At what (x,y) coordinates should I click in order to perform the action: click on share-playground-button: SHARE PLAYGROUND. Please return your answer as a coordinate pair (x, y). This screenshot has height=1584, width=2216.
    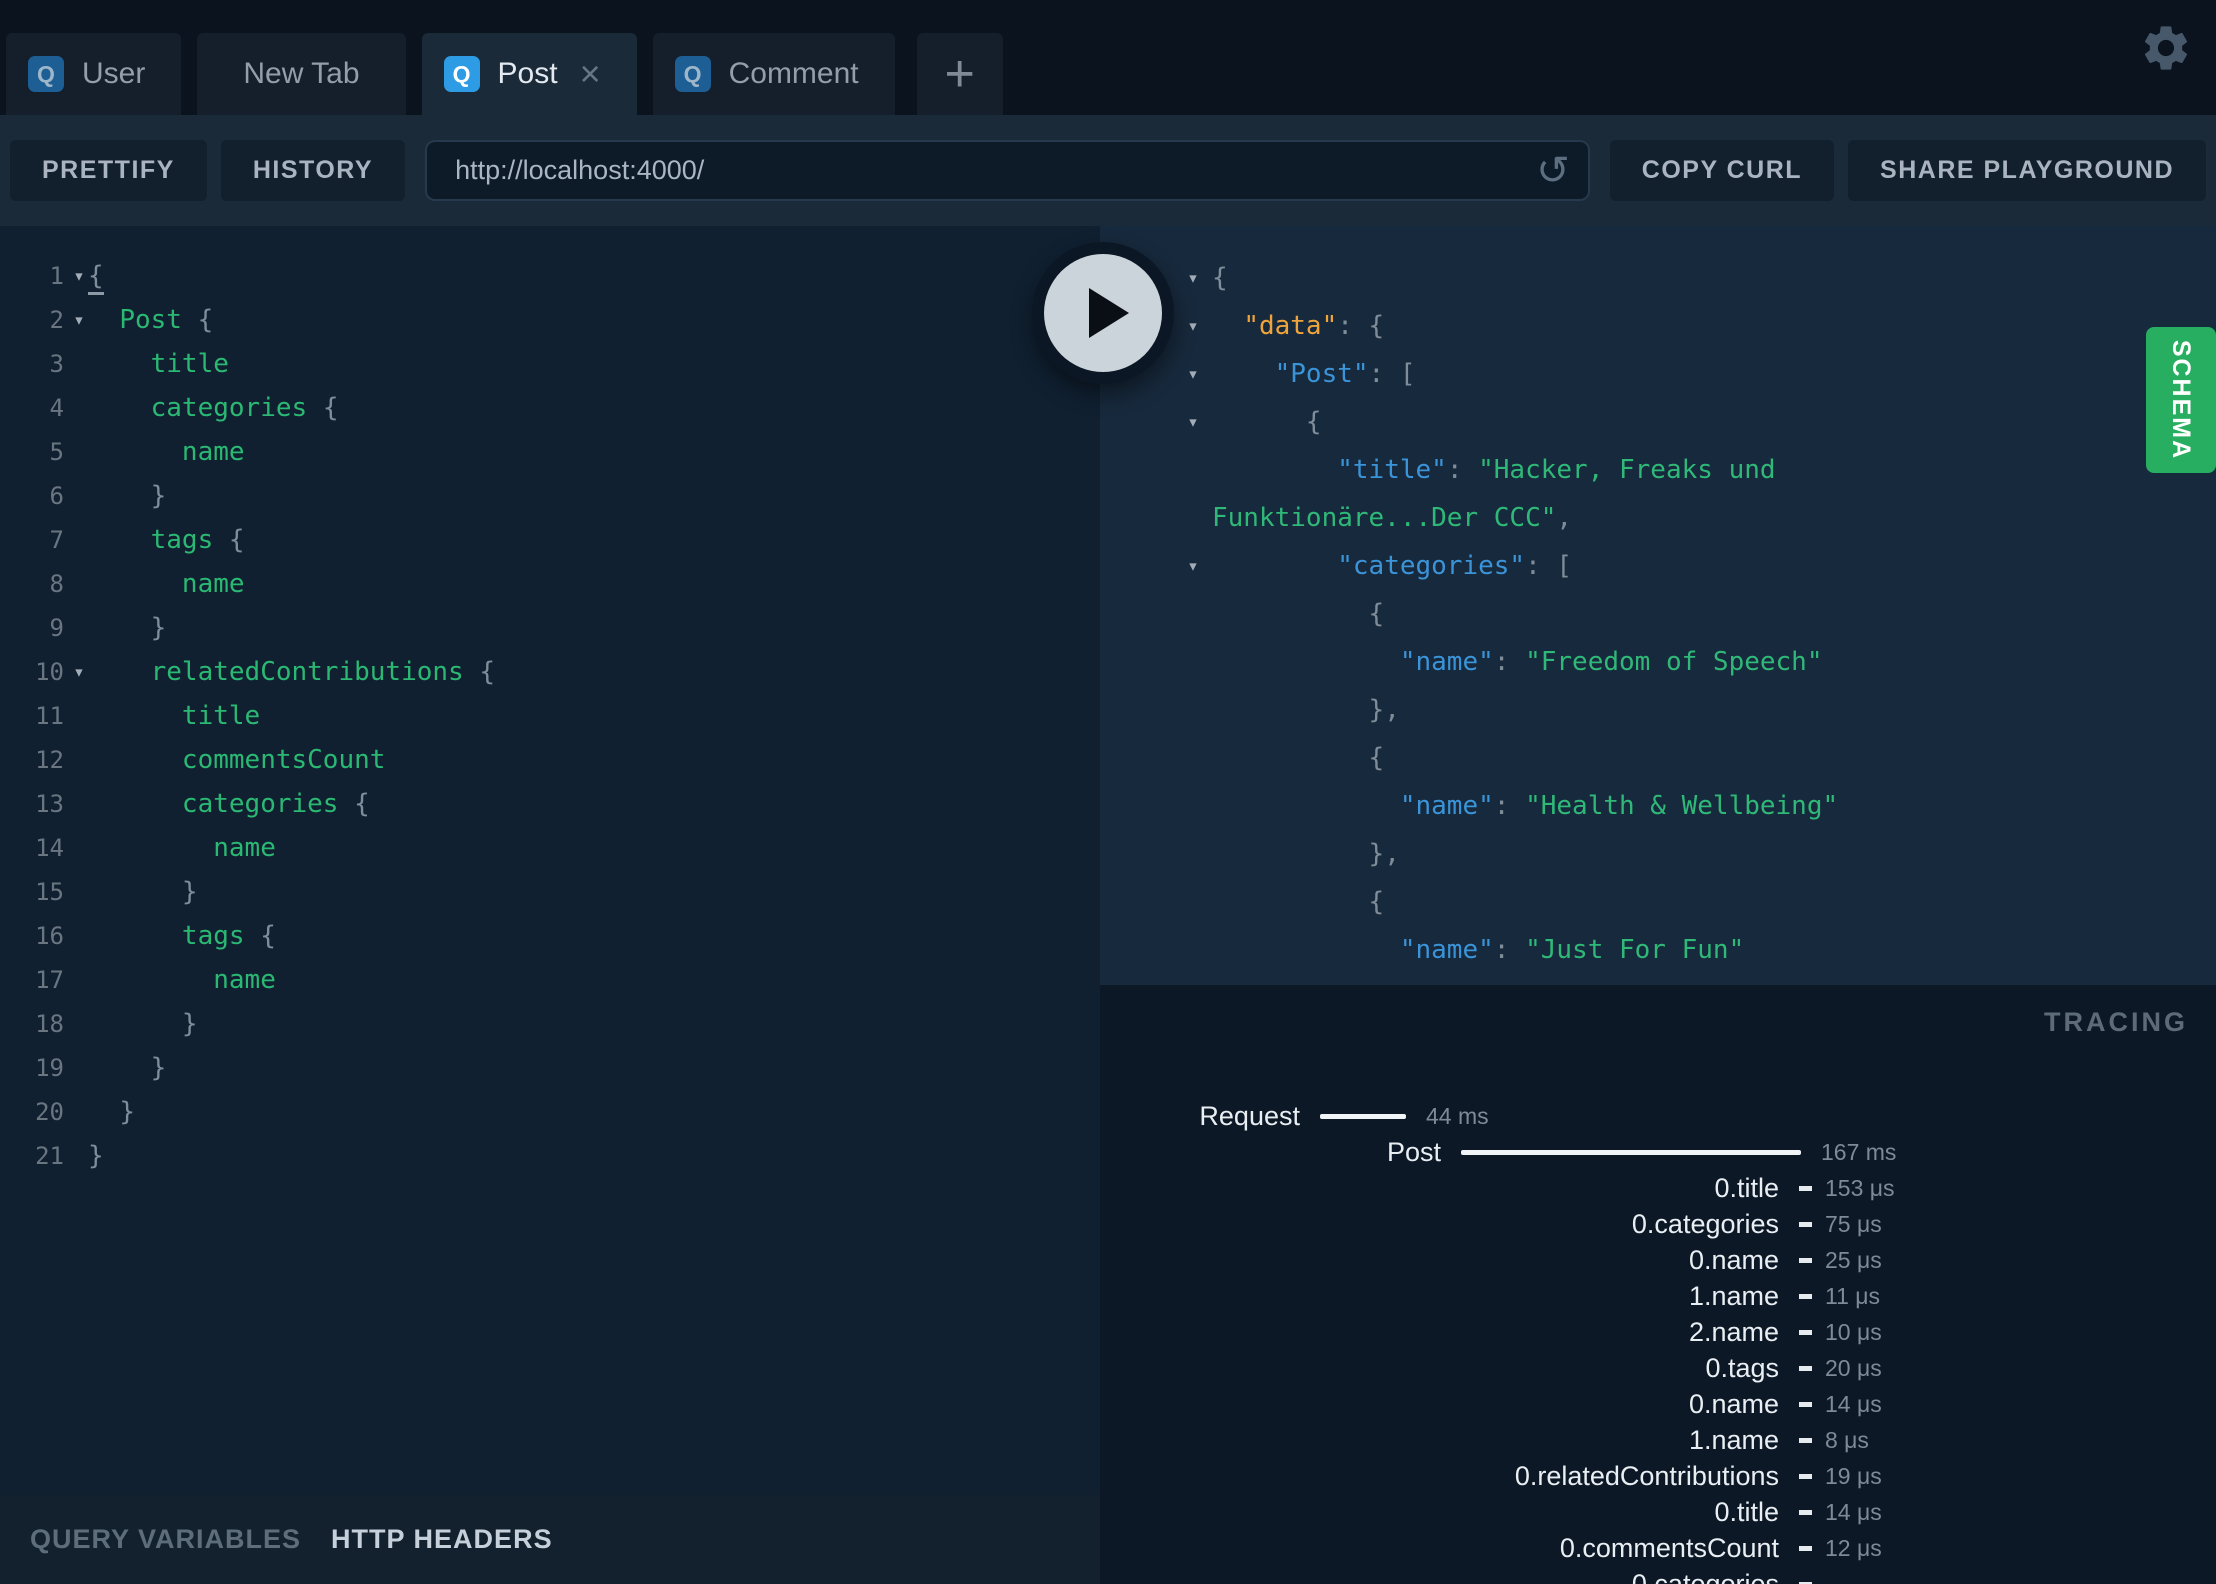
    Looking at the image, I should click on (2027, 170).